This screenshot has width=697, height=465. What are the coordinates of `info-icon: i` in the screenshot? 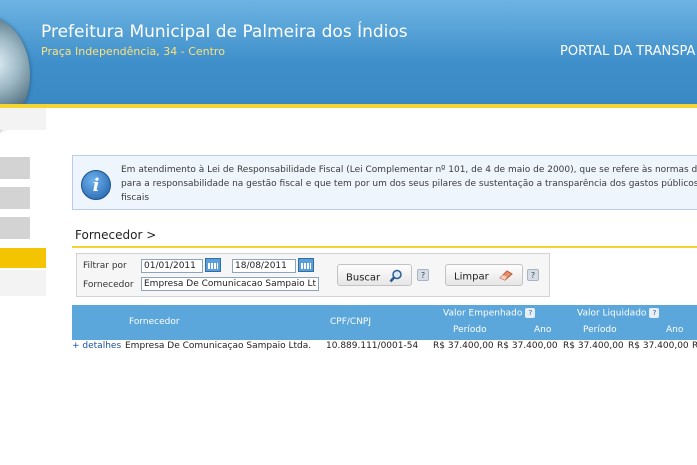 It's located at (96, 185).